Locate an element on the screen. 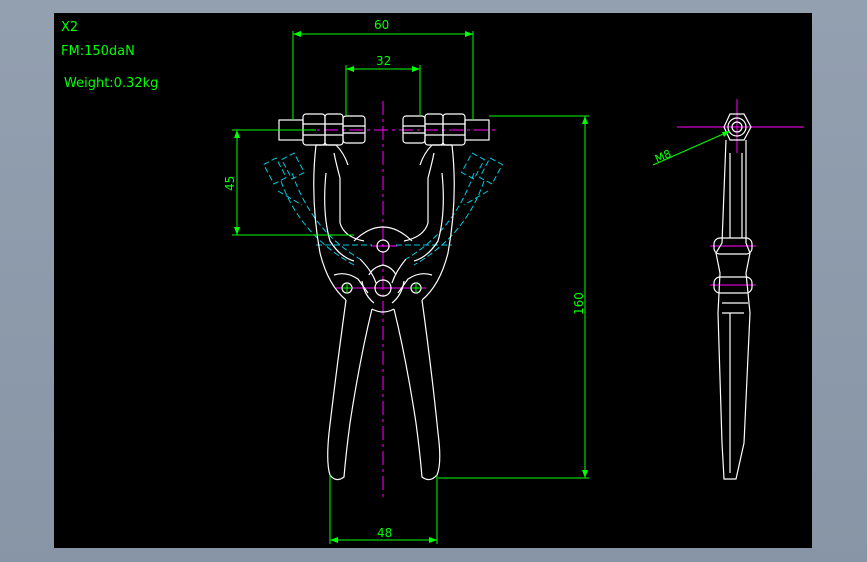  dim-32-label: 32 is located at coordinates (383, 61).